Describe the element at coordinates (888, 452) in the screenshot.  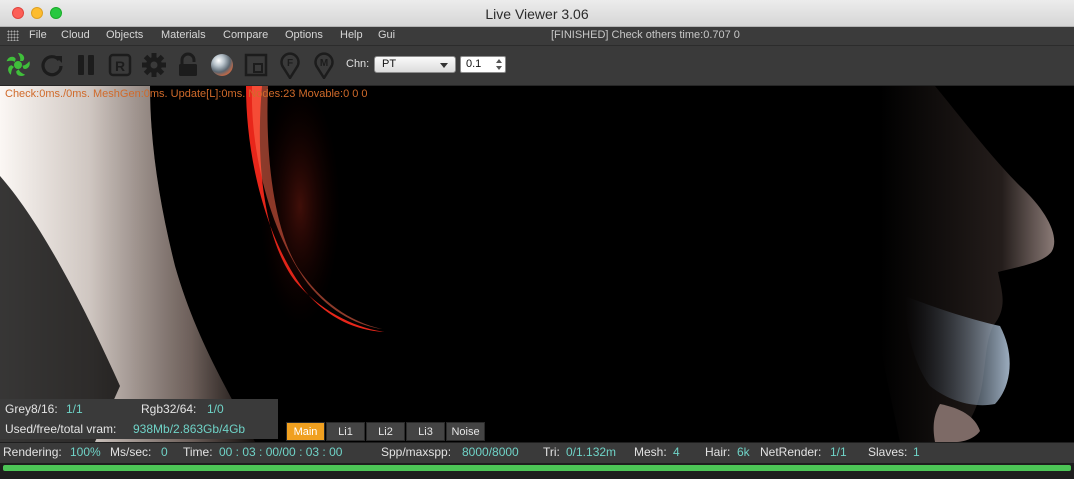
I see `slaves-label: Slaves:` at that location.